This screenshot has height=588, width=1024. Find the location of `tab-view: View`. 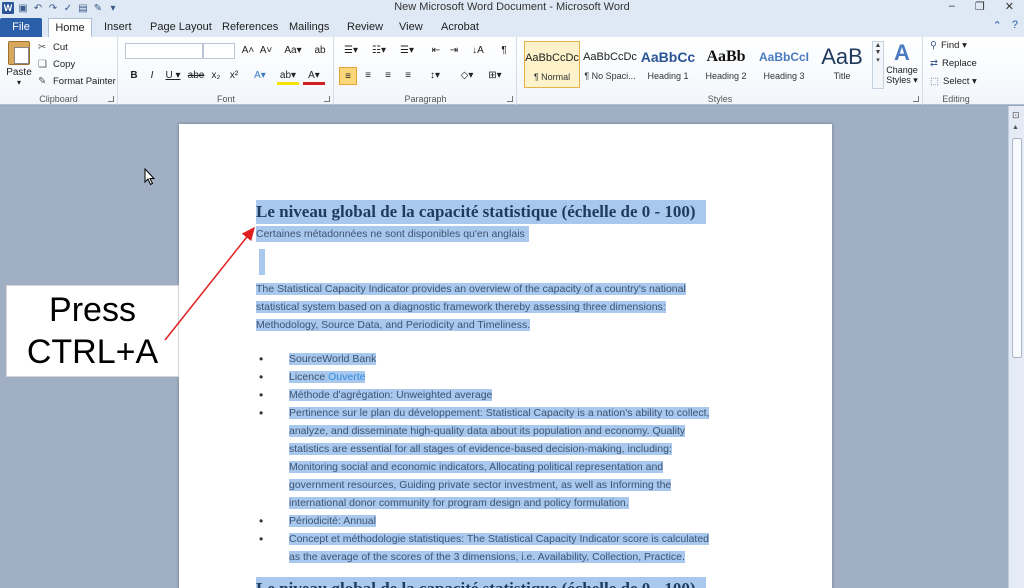

tab-view: View is located at coordinates (411, 27).